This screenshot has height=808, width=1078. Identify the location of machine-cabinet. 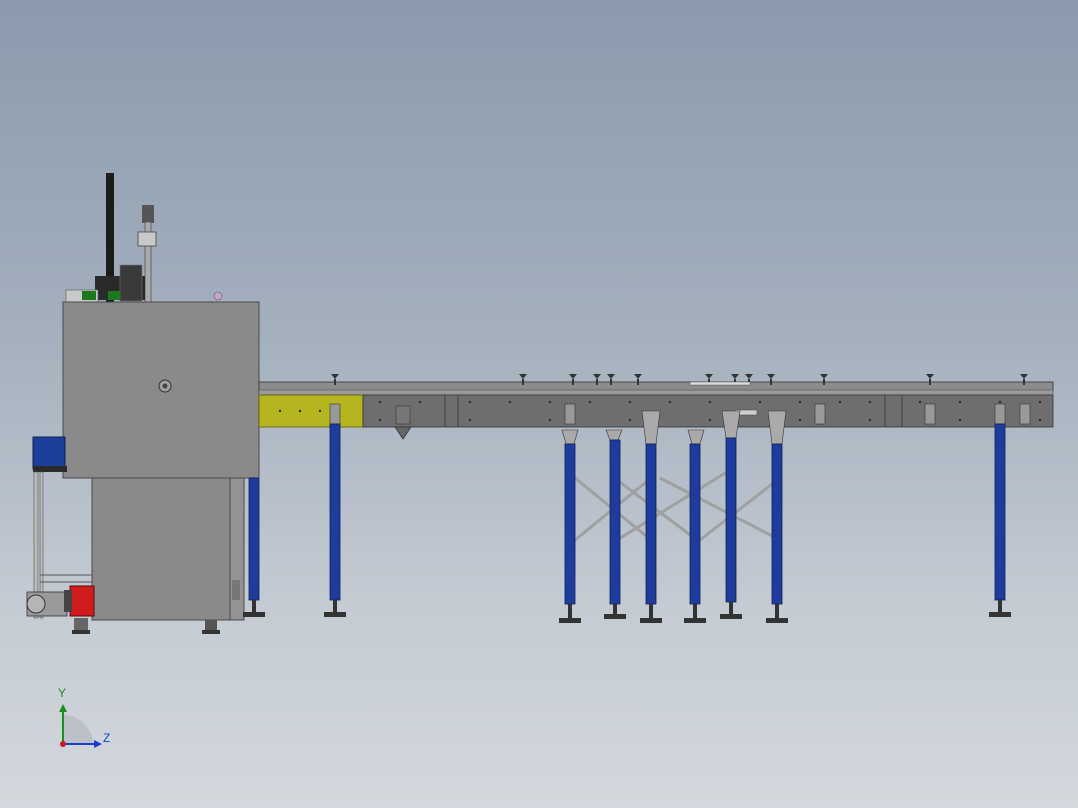
(161, 461).